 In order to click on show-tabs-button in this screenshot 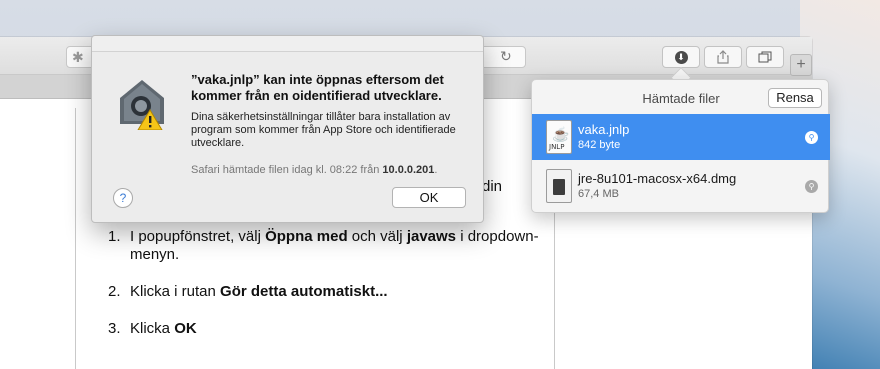, I will do `click(765, 57)`.